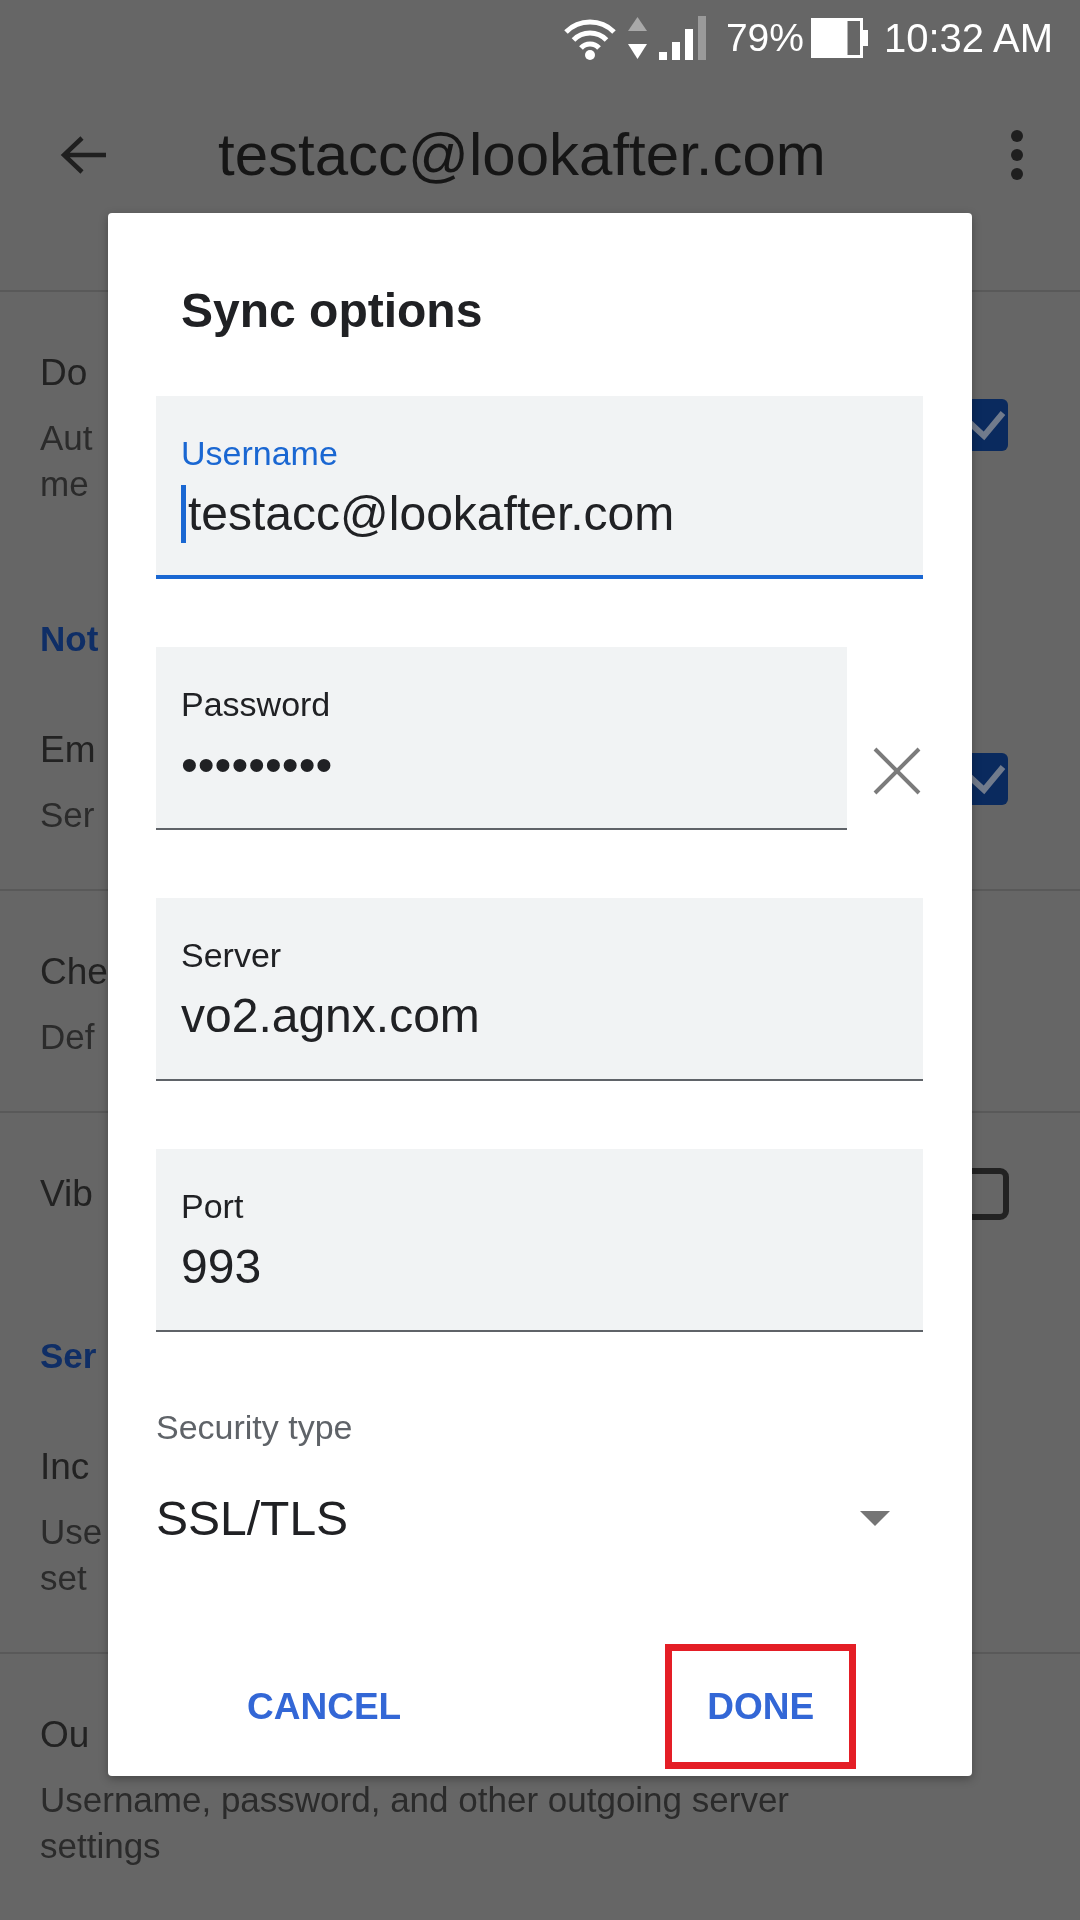 The width and height of the screenshot is (1080, 1920). Describe the element at coordinates (764, 37) in the screenshot. I see `battery-percent: 79%` at that location.